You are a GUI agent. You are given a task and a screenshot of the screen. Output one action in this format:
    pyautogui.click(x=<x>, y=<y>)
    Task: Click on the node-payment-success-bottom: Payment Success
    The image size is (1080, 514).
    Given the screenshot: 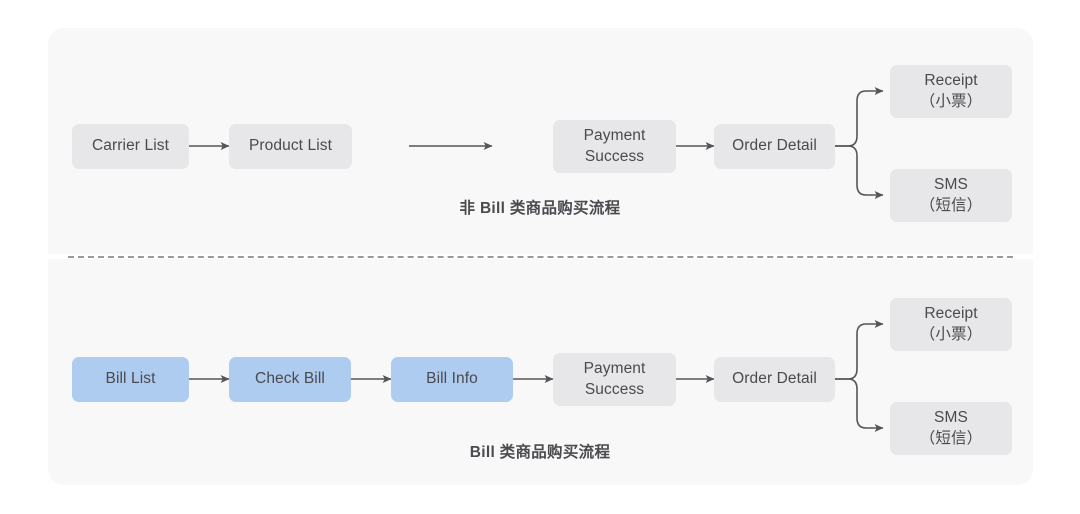 What is the action you would take?
    pyautogui.click(x=614, y=379)
    